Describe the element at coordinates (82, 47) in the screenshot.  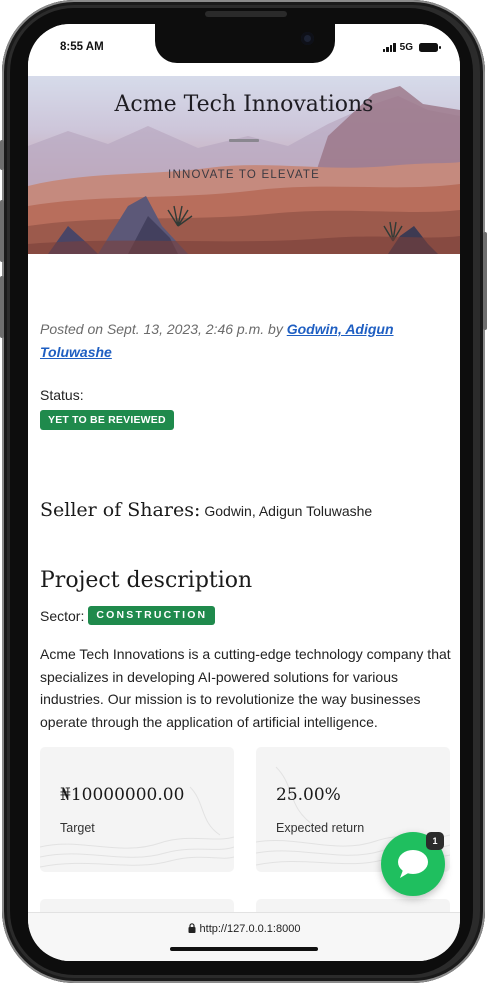
I see `status-time: 8:55 AM` at that location.